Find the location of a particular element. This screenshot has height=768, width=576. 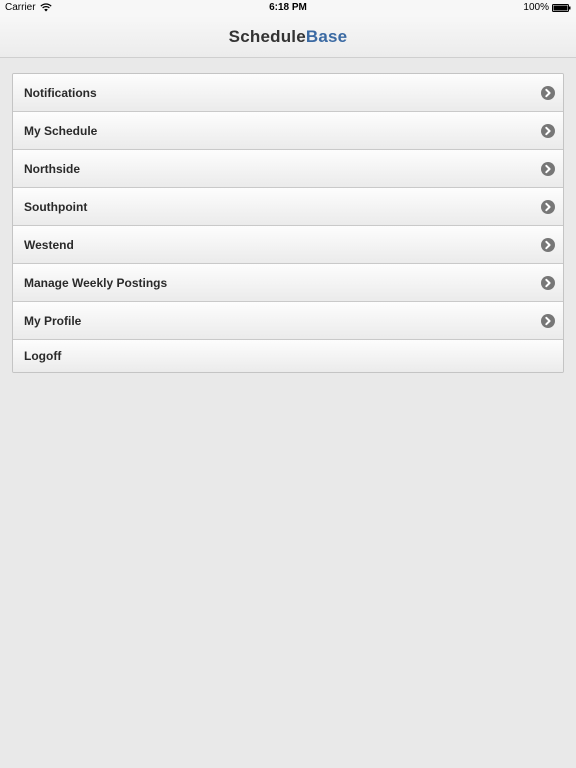

menu-item-label: Notifications is located at coordinates (60, 92).